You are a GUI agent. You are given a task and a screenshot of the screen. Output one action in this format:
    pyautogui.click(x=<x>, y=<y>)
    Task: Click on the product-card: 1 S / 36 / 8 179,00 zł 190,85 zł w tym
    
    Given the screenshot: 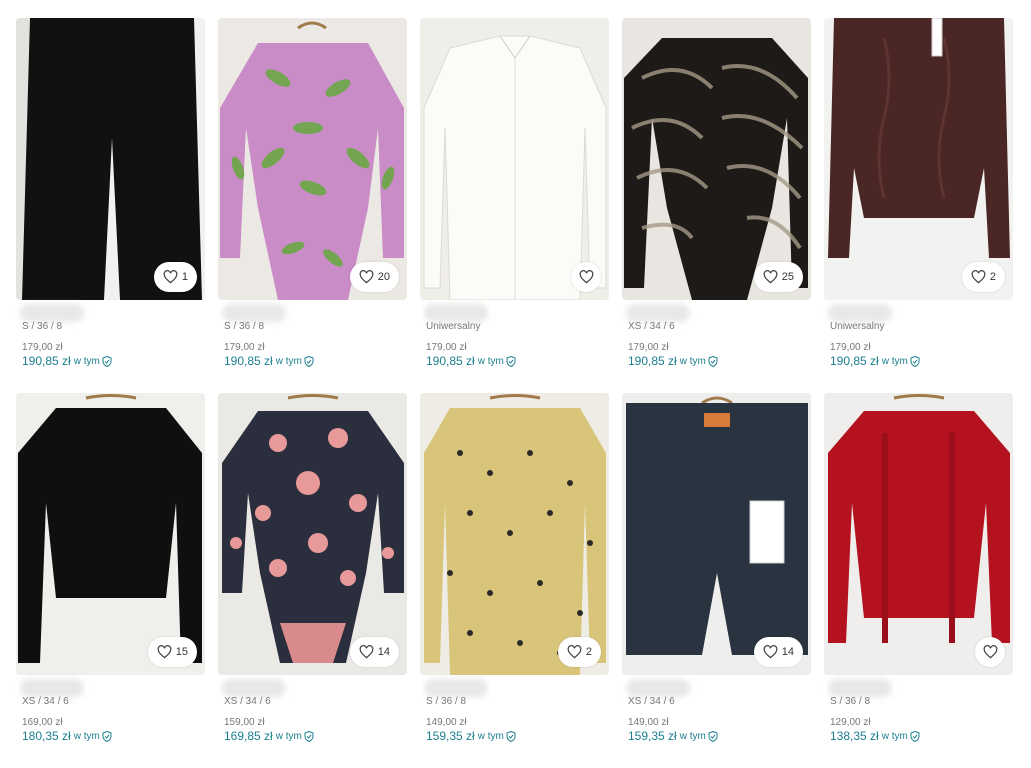 What is the action you would take?
    pyautogui.click(x=110, y=205)
    